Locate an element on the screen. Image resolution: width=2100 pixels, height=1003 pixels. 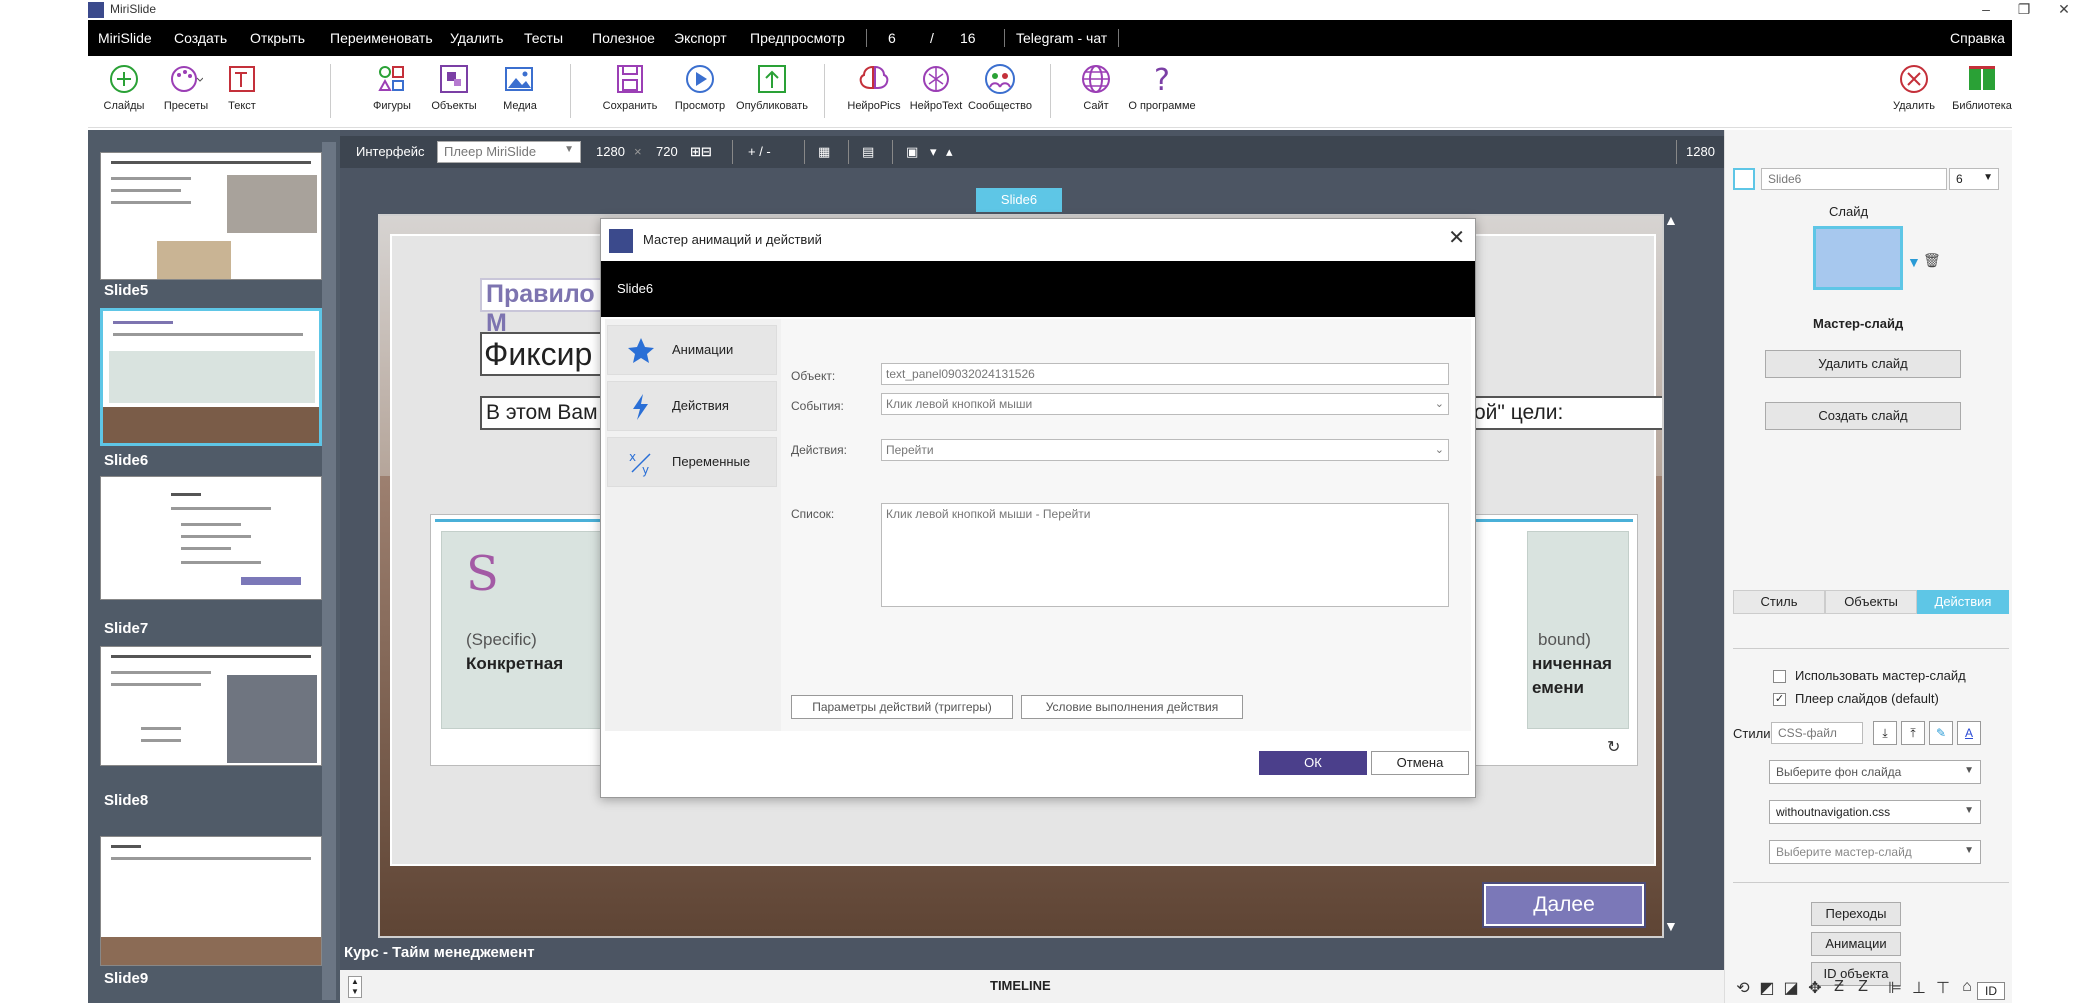
grid-icon: ▦ is located at coordinates (824, 152).